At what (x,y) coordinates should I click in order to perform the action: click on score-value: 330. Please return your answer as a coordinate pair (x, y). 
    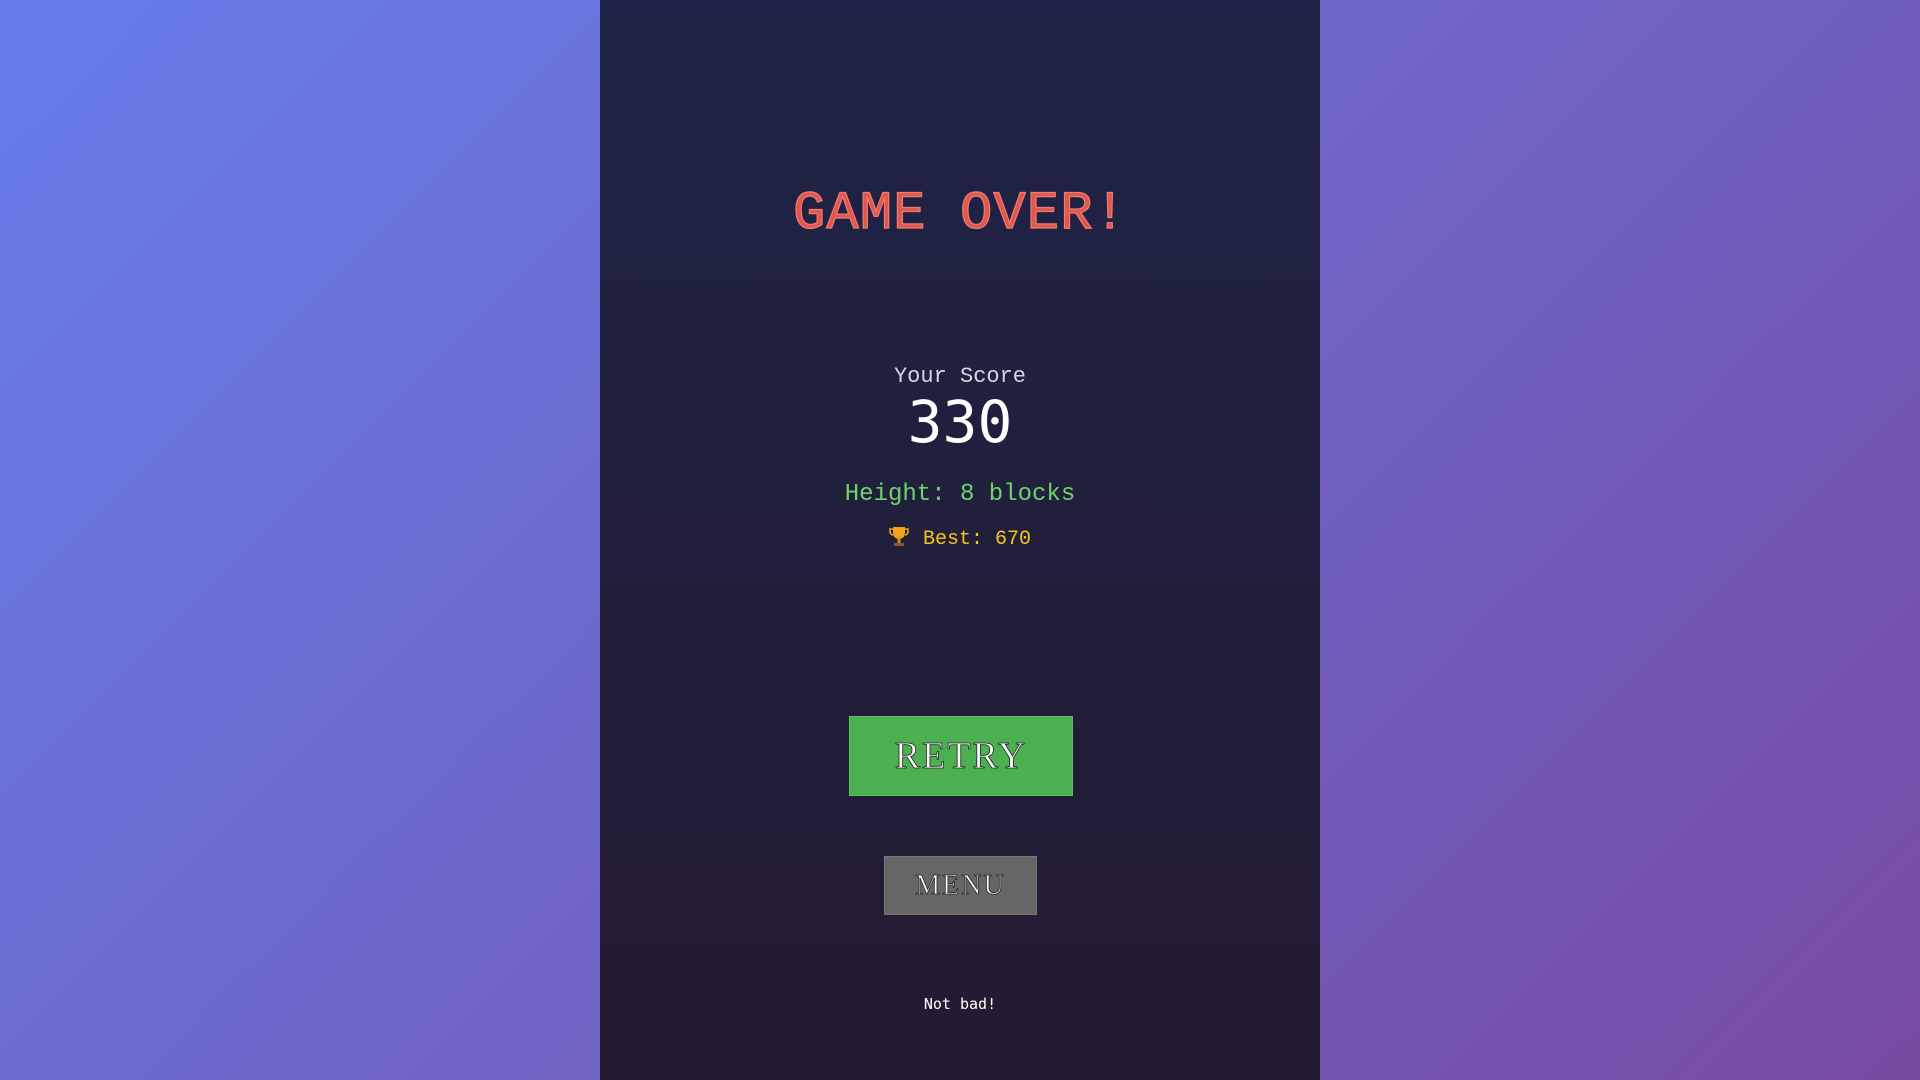
    Looking at the image, I should click on (960, 422).